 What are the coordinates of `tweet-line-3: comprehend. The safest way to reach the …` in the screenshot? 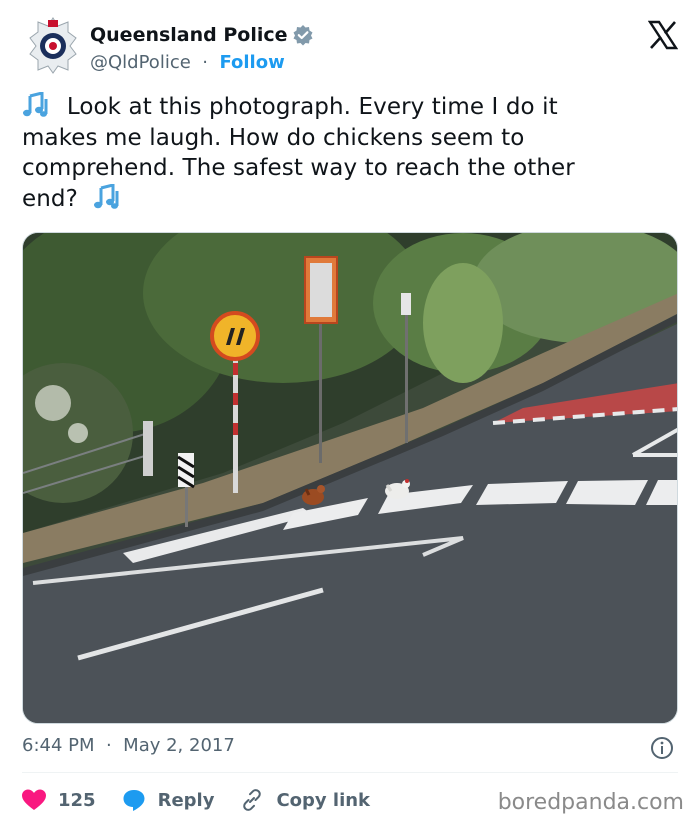 It's located at (298, 168).